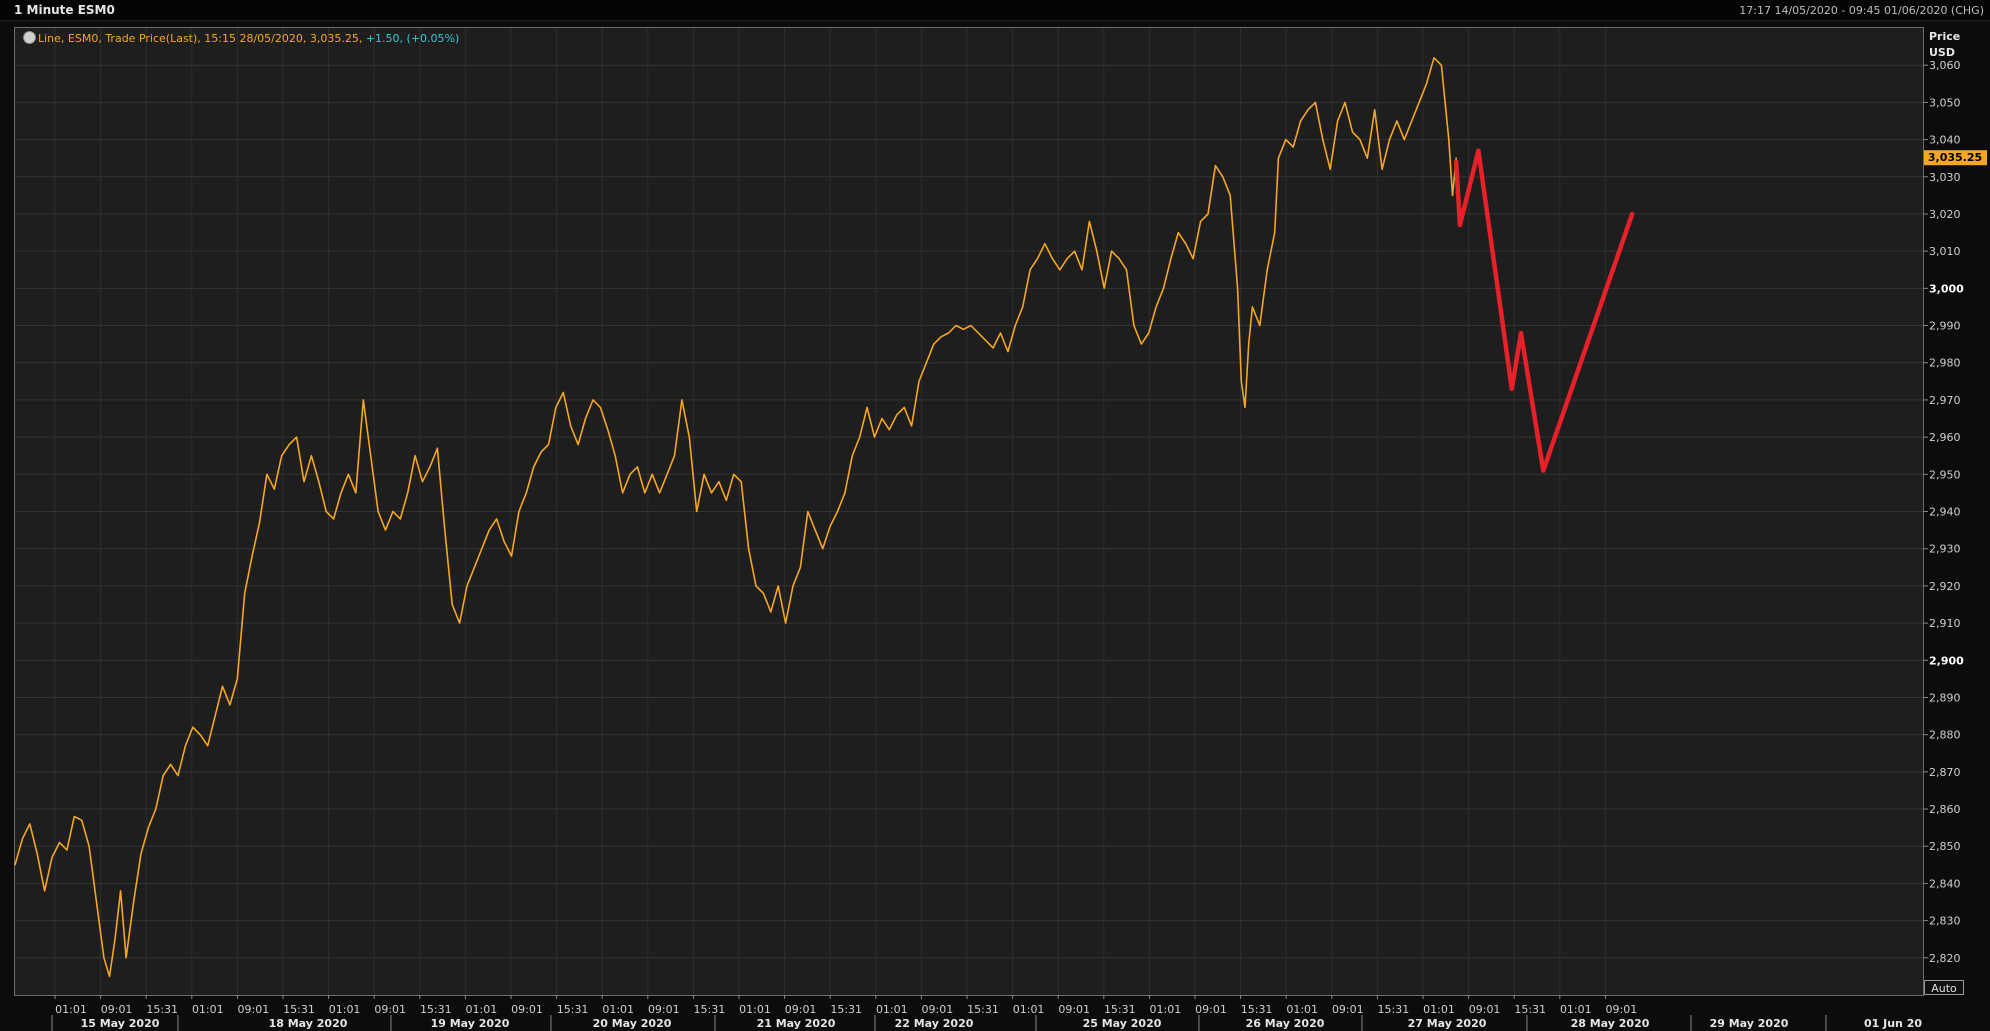 The image size is (1990, 1031). Describe the element at coordinates (1945, 549) in the screenshot. I see `y-tick-label: 2,930` at that location.